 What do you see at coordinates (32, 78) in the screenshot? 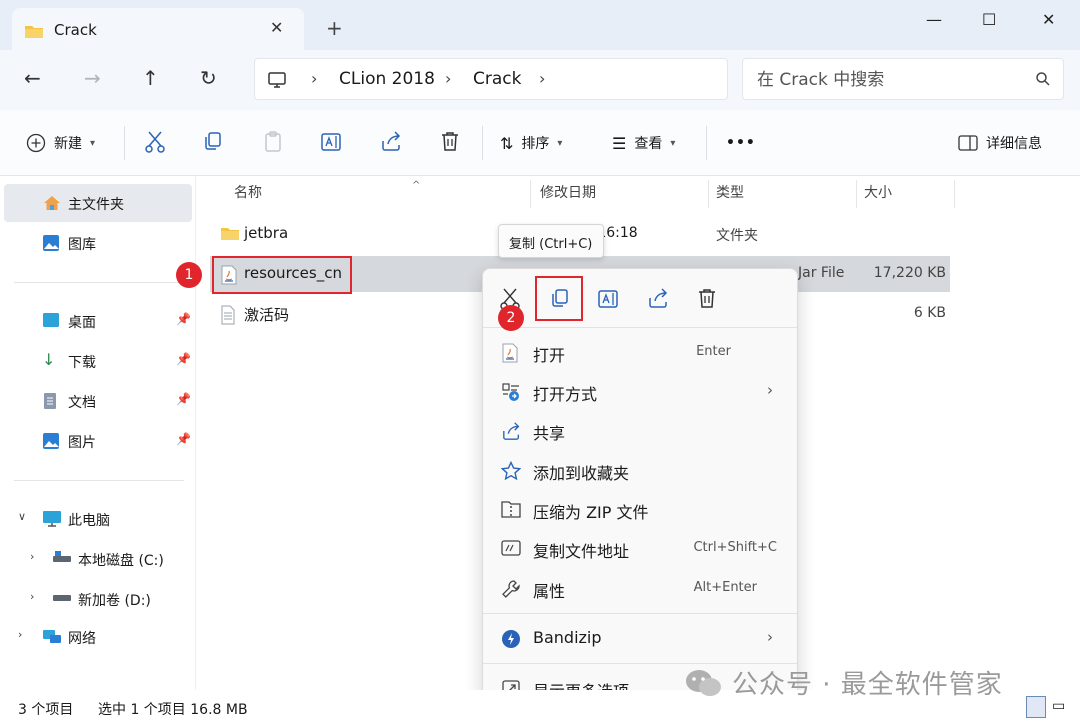
I see `back-icon: ←` at bounding box center [32, 78].